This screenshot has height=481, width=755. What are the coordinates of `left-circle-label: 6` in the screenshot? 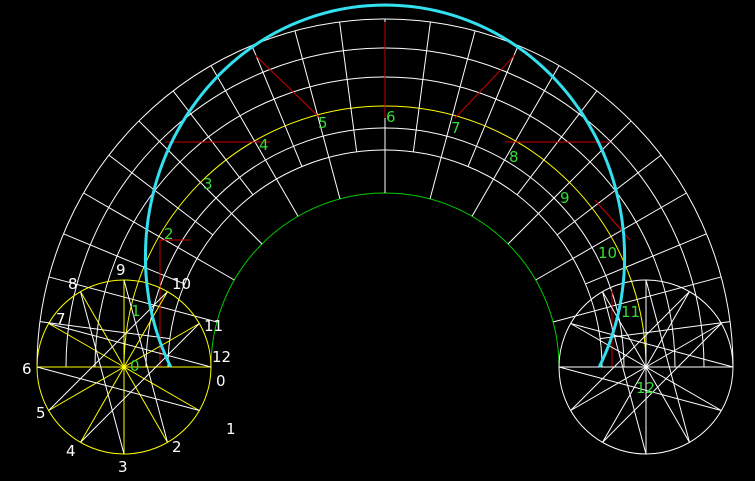 It's located at (27, 369).